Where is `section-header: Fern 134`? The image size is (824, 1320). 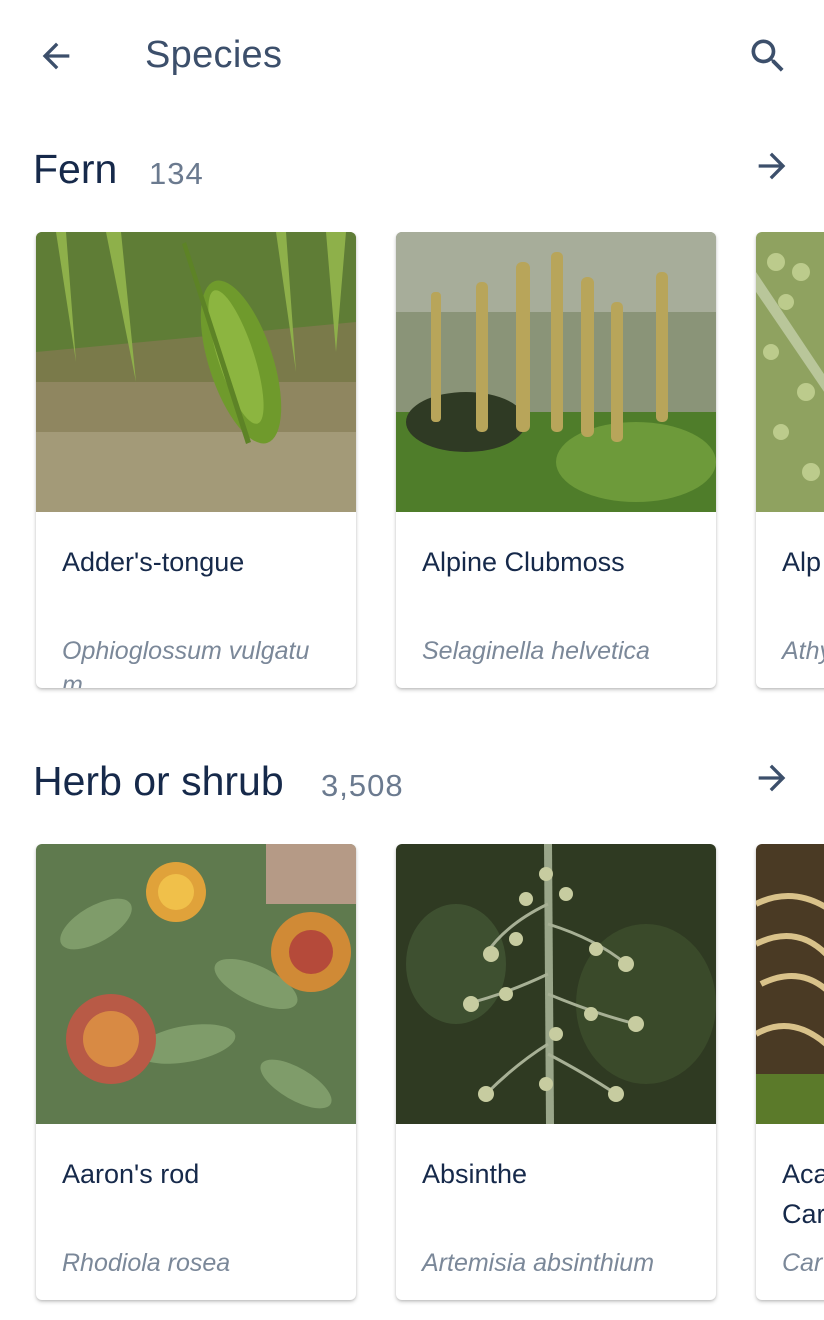 section-header: Fern 134 is located at coordinates (412, 181).